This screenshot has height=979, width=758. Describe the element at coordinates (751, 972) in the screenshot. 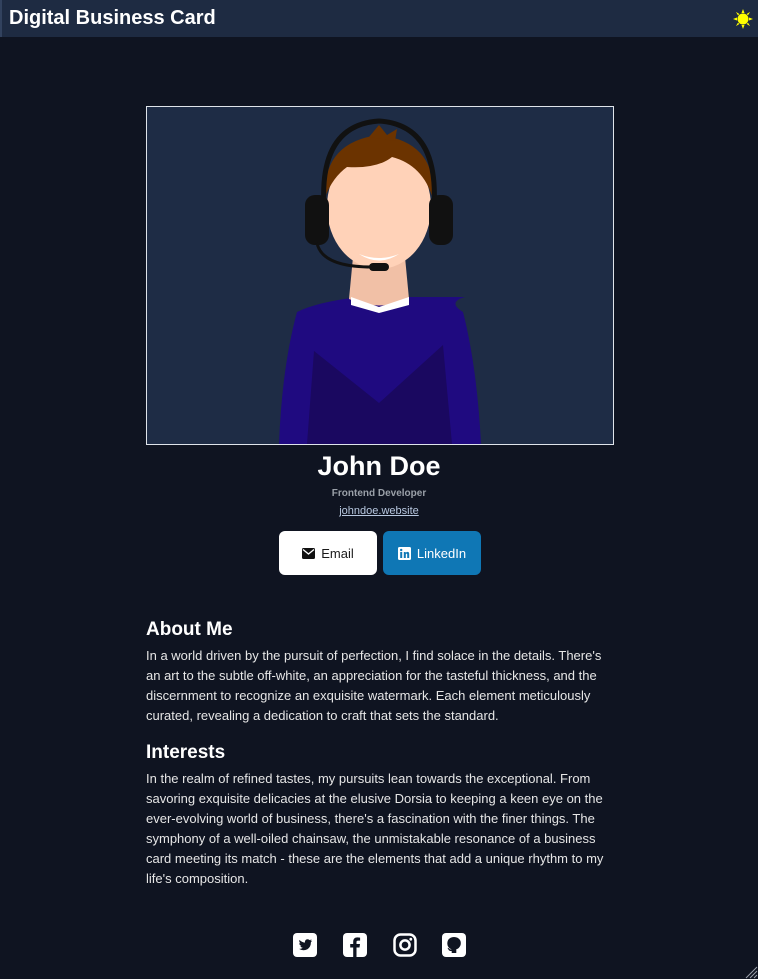

I see `resize-grip-icon` at that location.